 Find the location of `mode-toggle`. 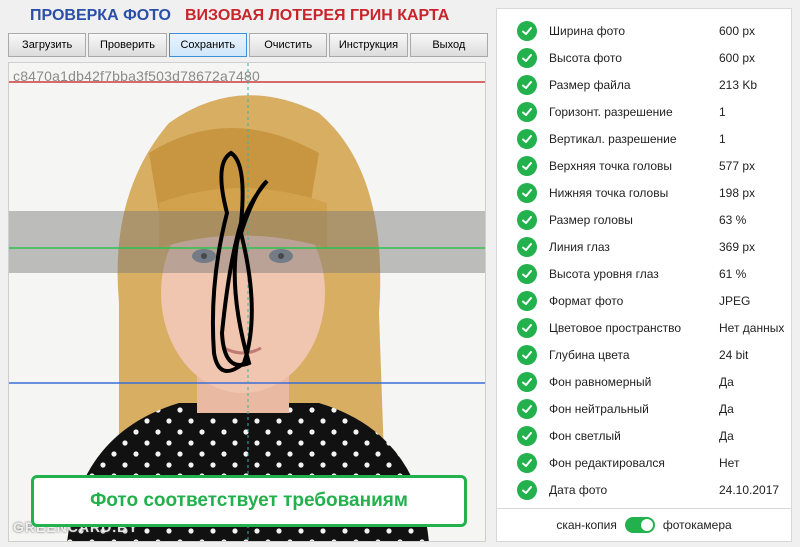

mode-toggle is located at coordinates (639, 525).